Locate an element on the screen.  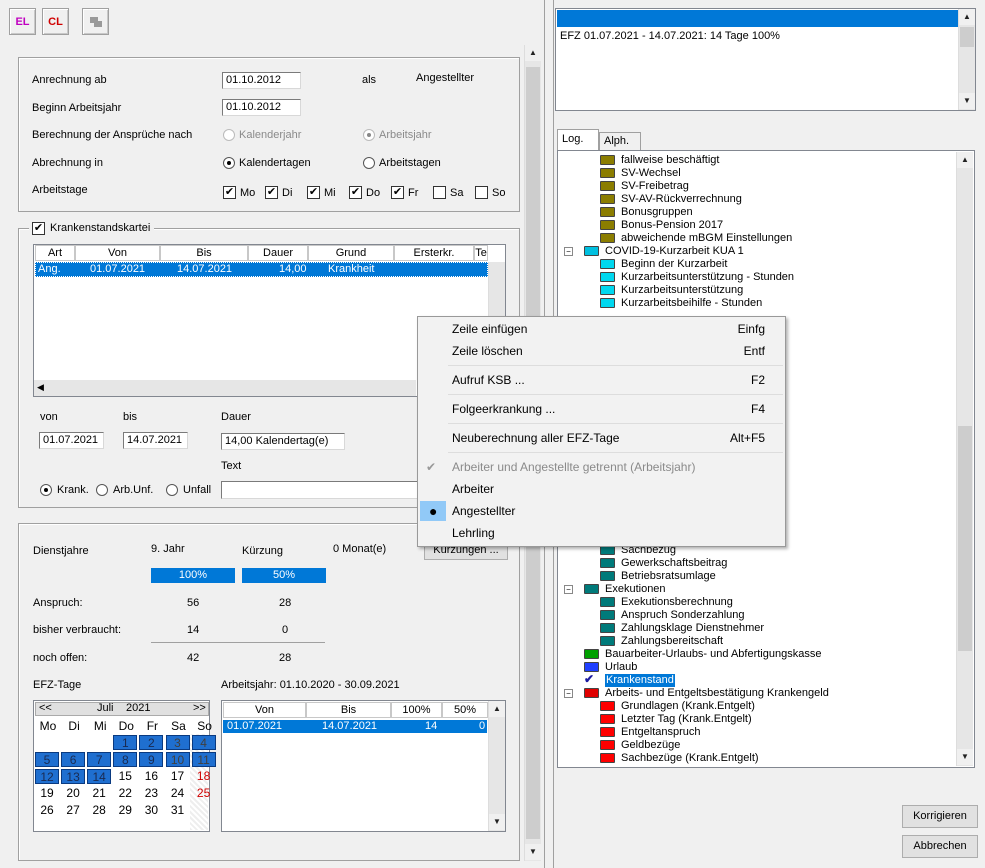
tree_bottom-item-6: Zahlungsklage Dienstnehmer is located at coordinates (692, 628).